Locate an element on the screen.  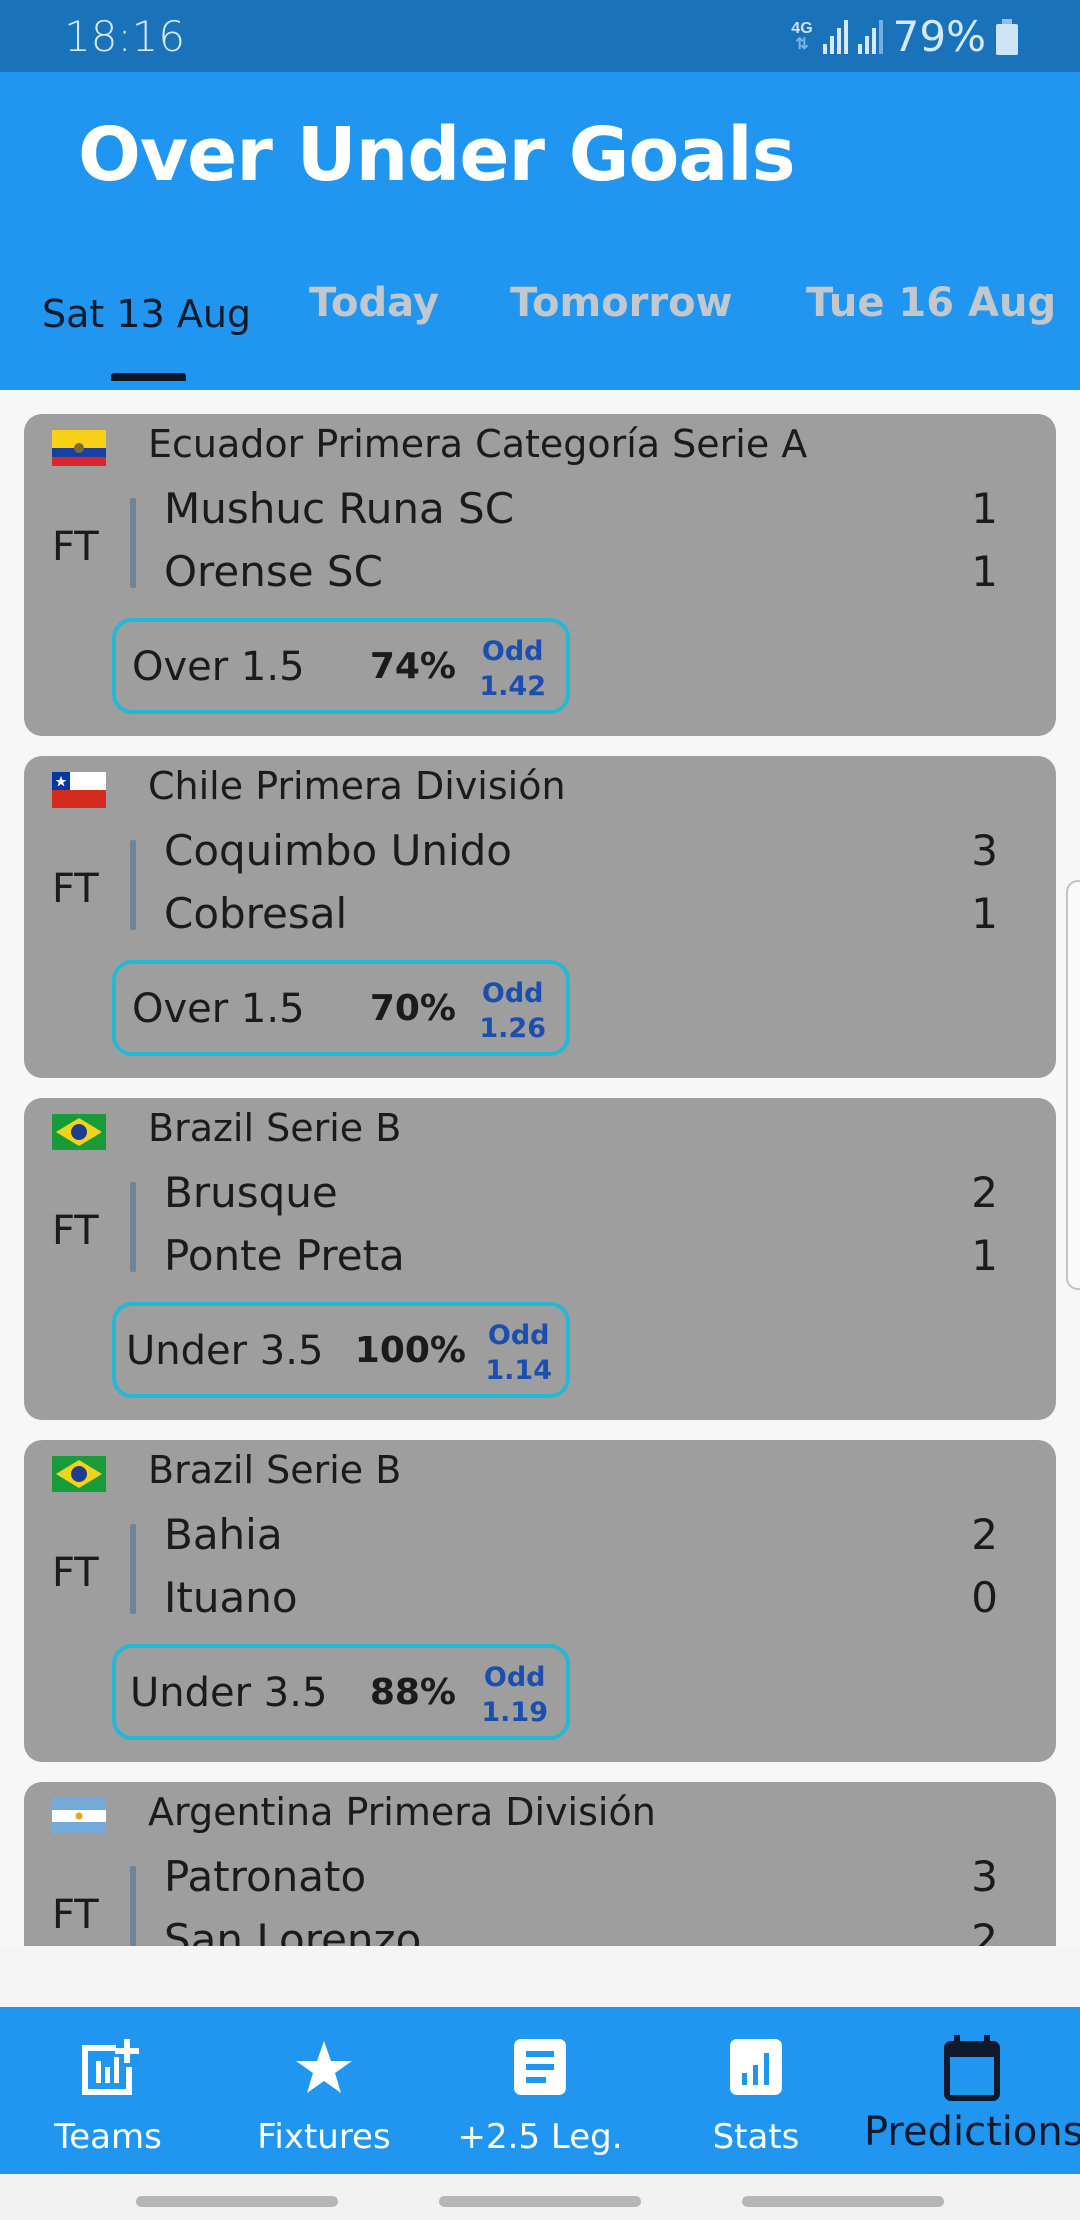
nav-label: Stats is located at coordinates (756, 2137).